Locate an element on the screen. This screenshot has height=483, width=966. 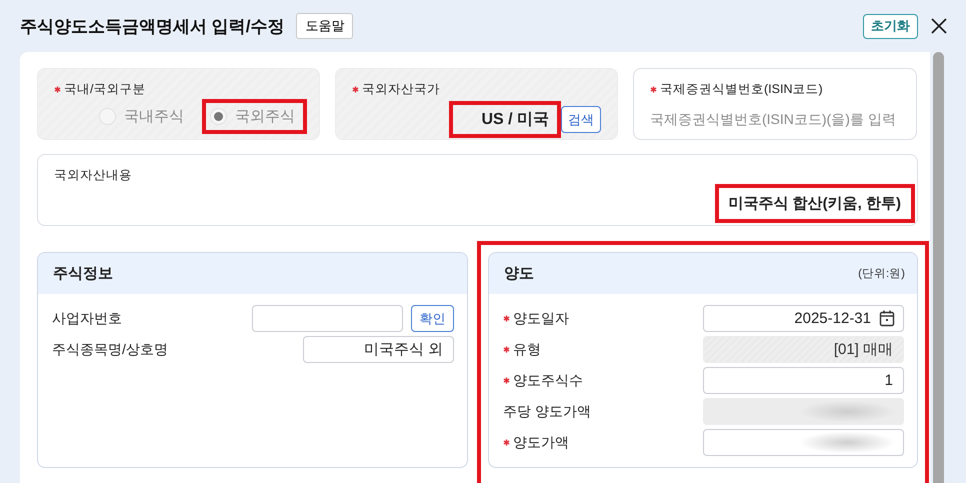
calendar-icon is located at coordinates (887, 318).